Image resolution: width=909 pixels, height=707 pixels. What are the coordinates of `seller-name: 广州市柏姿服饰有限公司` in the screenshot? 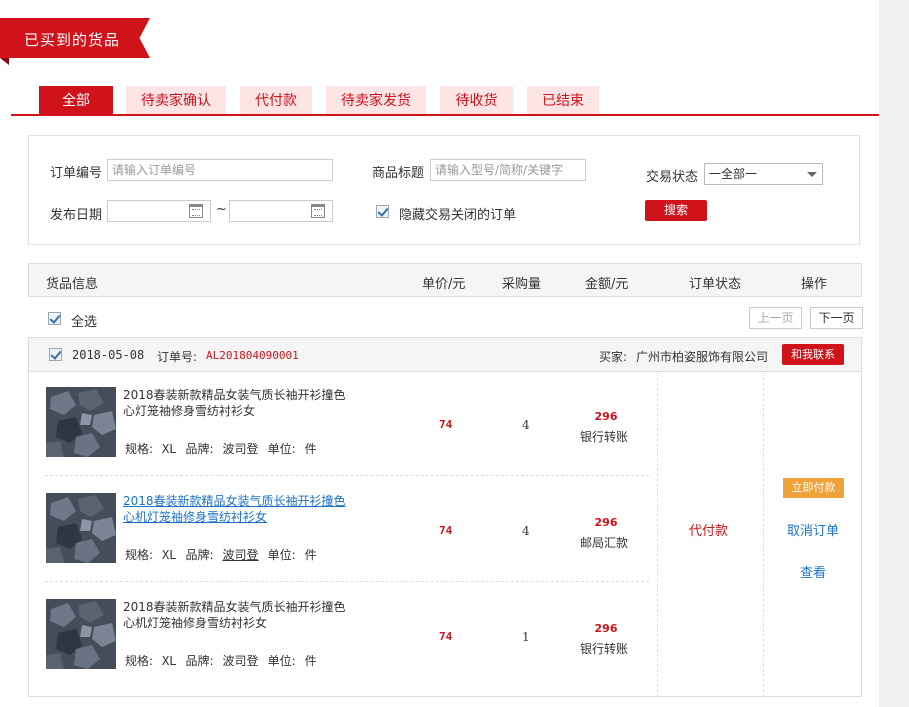 It's located at (702, 357).